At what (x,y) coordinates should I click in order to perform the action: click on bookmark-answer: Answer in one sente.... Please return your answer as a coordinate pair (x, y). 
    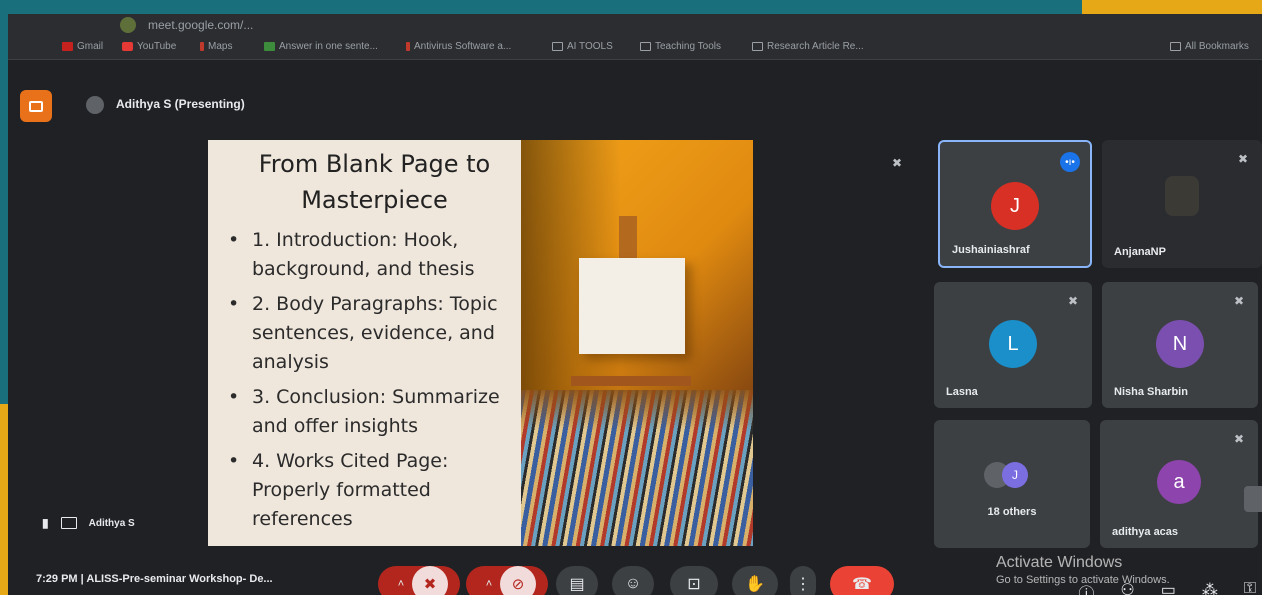
    Looking at the image, I should click on (321, 46).